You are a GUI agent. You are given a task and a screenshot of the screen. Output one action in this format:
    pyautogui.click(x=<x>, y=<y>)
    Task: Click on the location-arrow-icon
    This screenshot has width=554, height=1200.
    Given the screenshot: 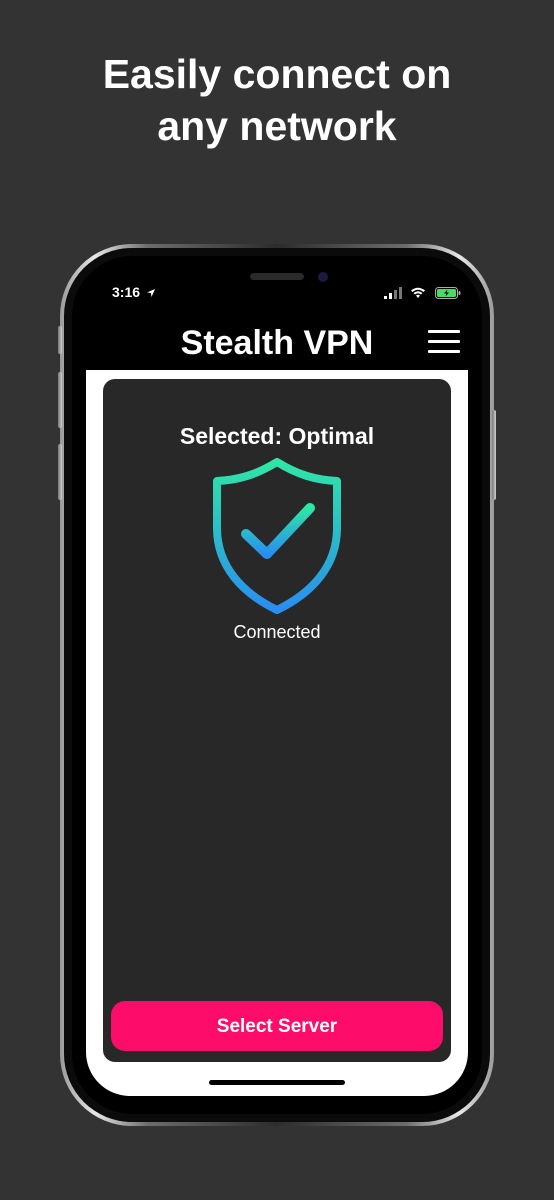 What is the action you would take?
    pyautogui.click(x=150, y=293)
    